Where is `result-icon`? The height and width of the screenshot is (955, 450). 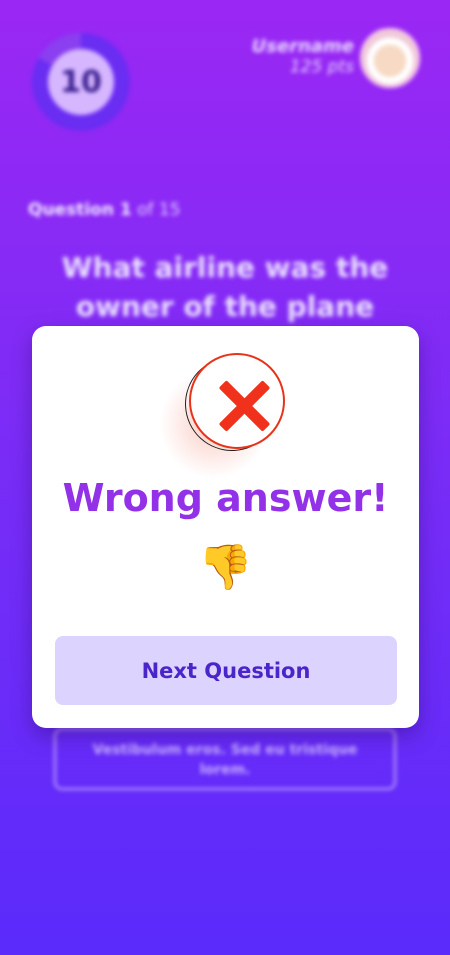
result-icon is located at coordinates (226, 411).